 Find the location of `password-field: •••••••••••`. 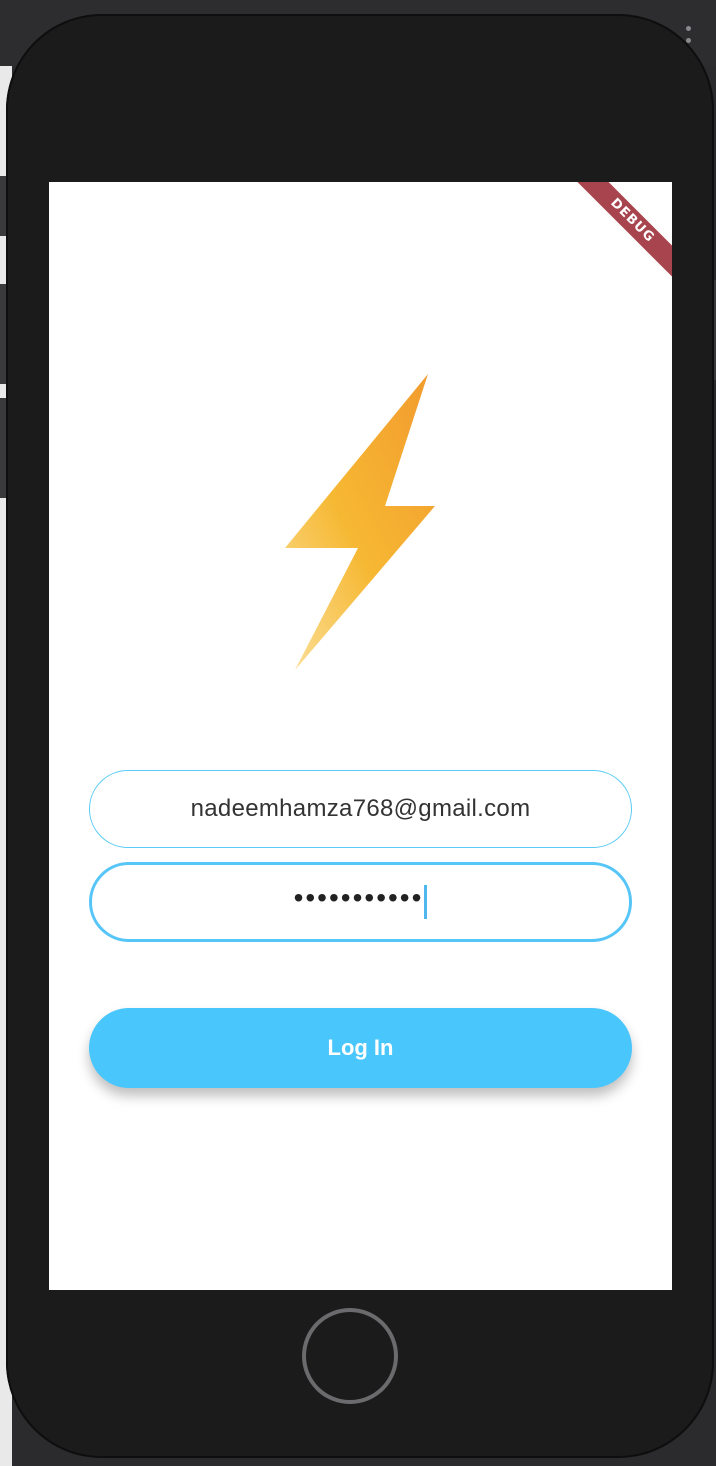

password-field: ••••••••••• is located at coordinates (360, 902).